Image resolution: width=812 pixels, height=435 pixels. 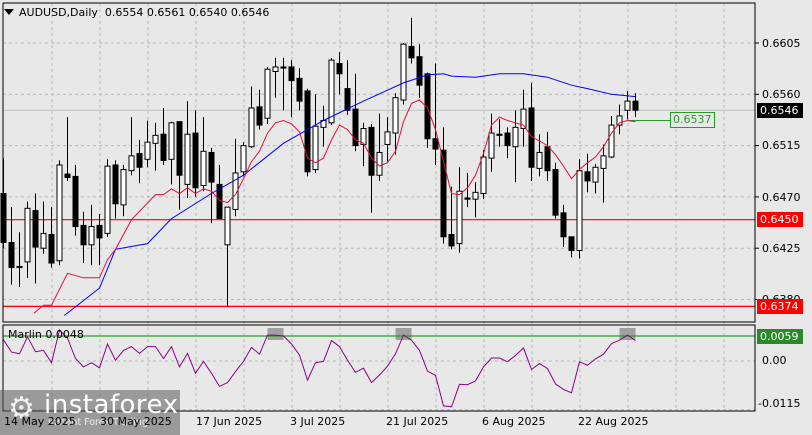 What do you see at coordinates (229, 421) in the screenshot?
I see `date-label: 17 Jun 2025` at bounding box center [229, 421].